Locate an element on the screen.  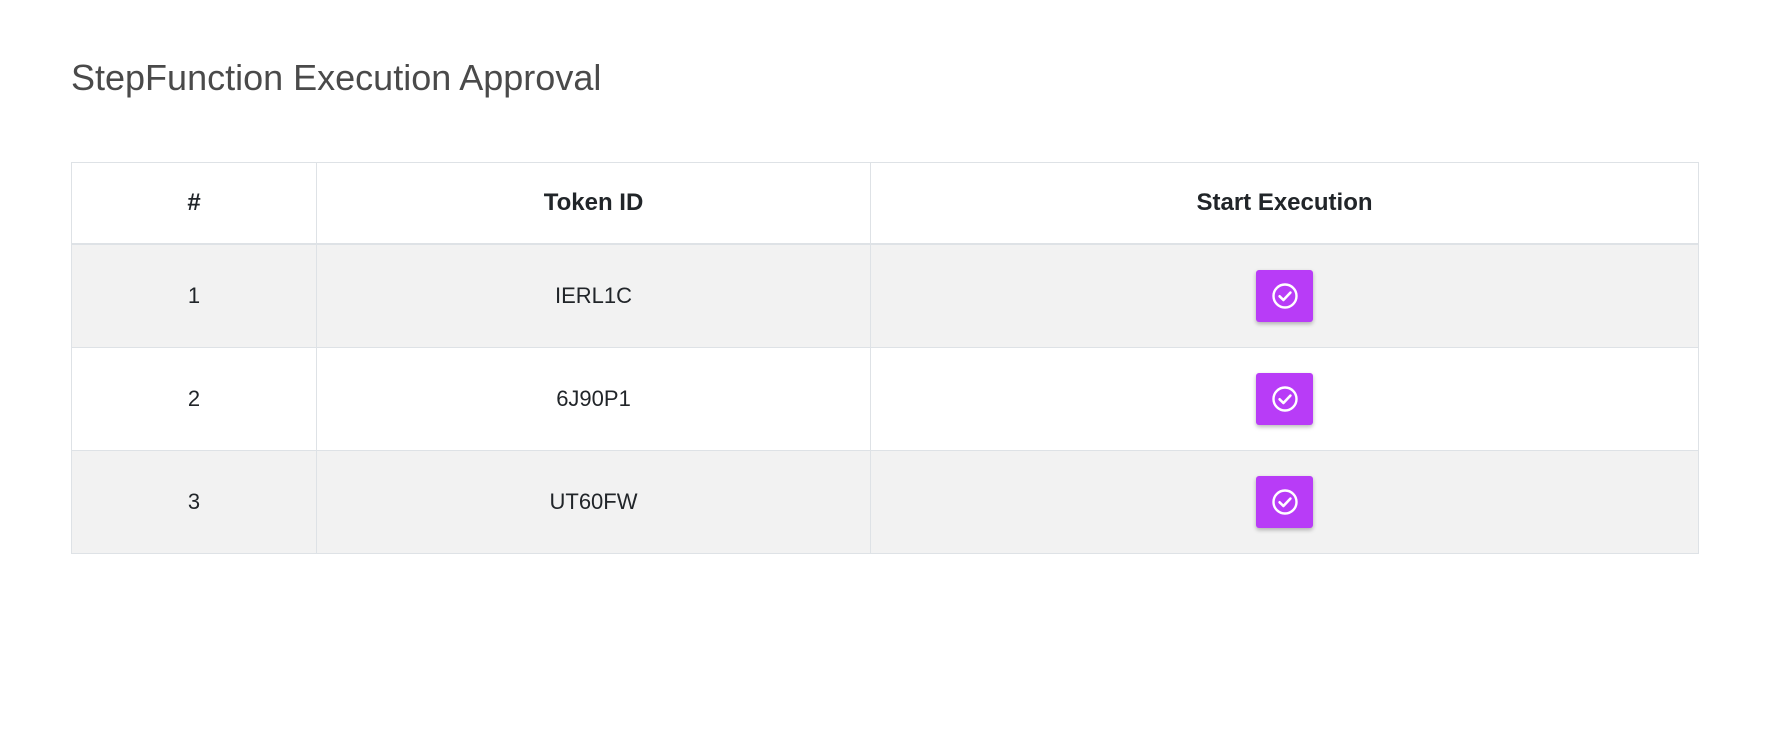
table-header-row: # Token ID Start Execution is located at coordinates (885, 203).